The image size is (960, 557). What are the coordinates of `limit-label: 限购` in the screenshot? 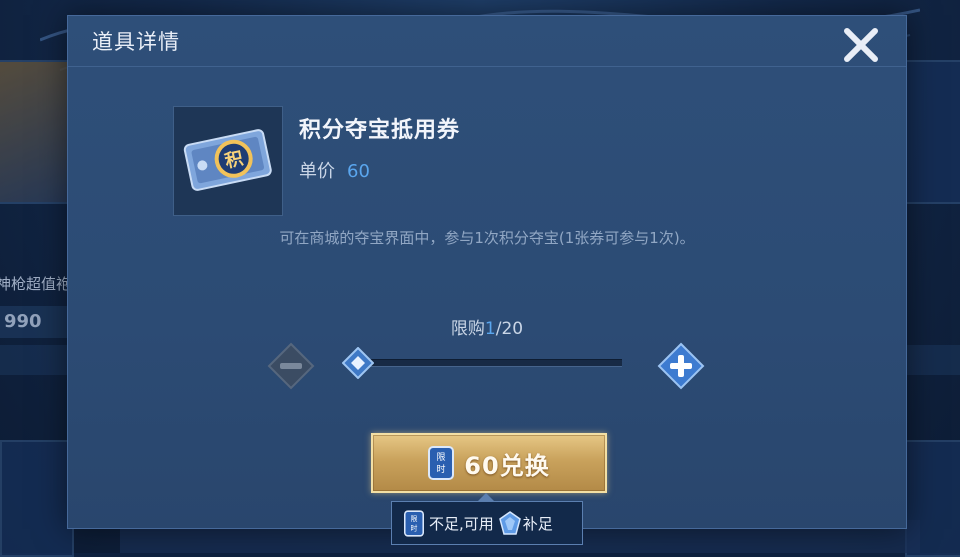 It's located at (467, 329).